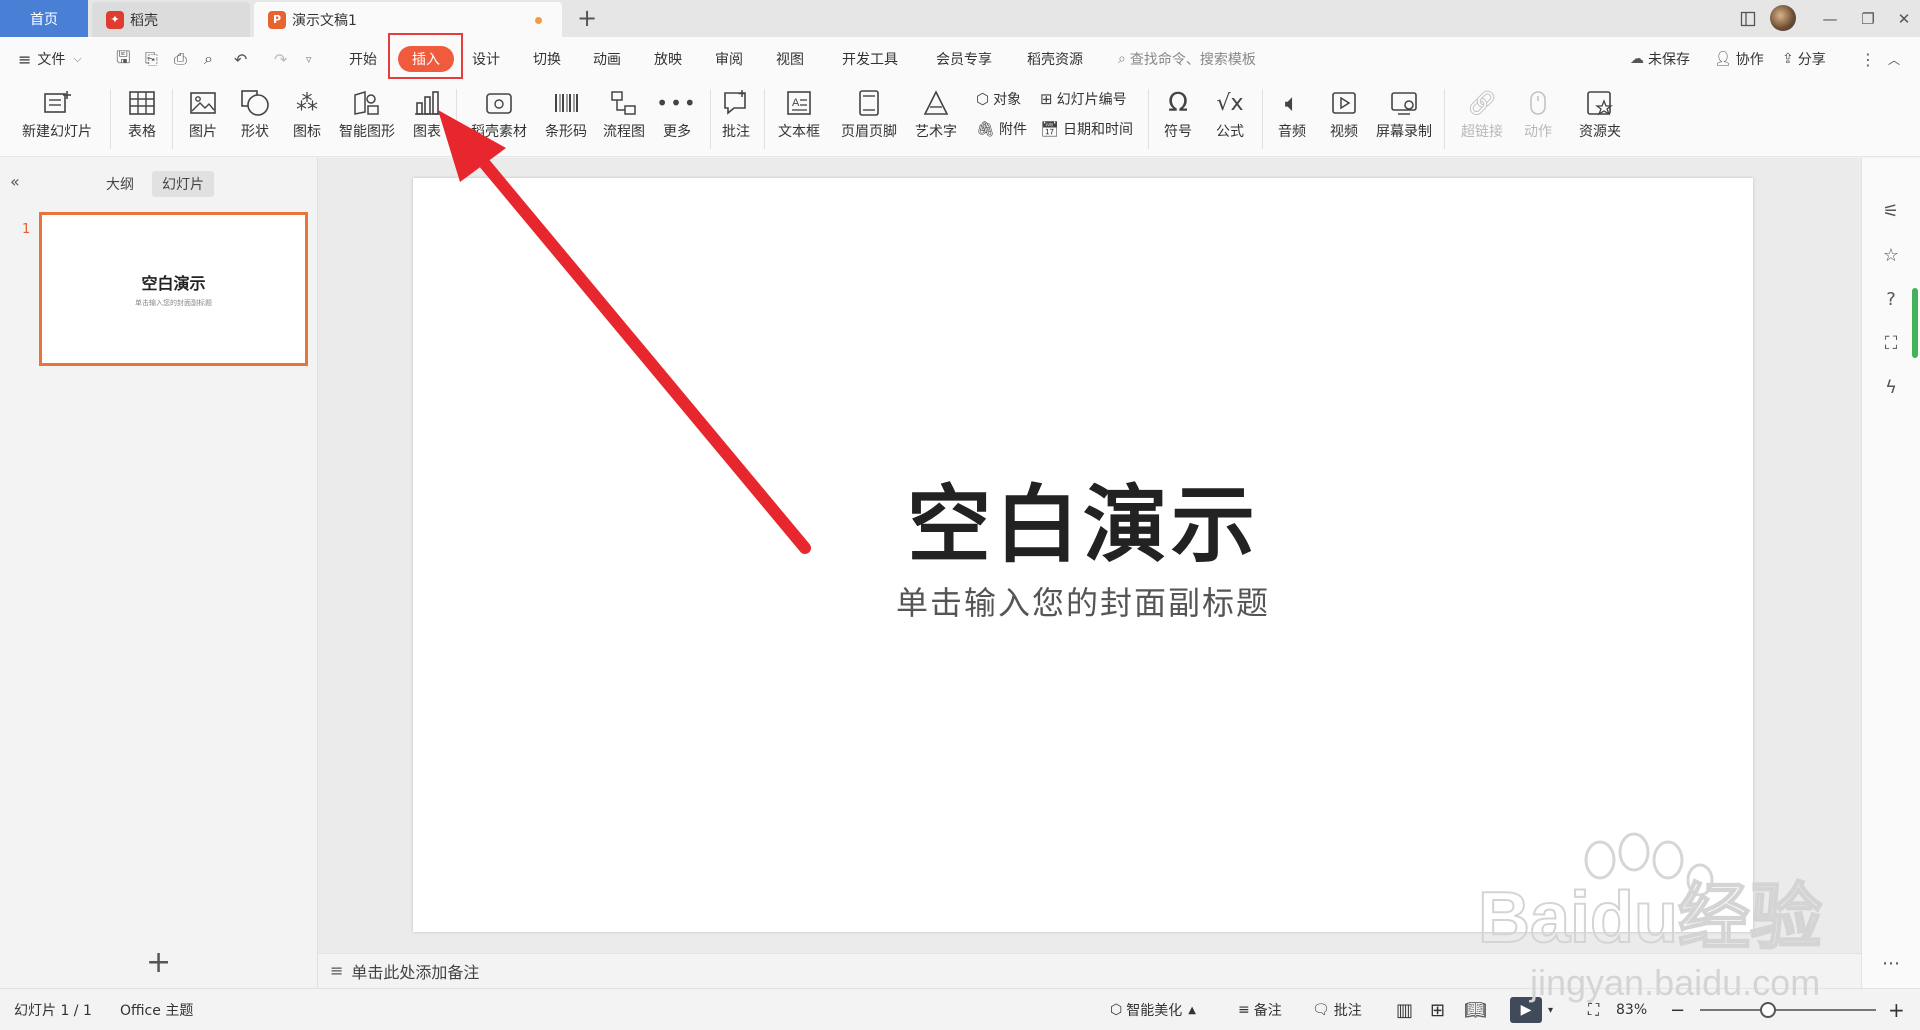 The image size is (1920, 1030). I want to click on baidu-watermark: Baidu经验 jingyan.baidu.com, so click(1650, 917).